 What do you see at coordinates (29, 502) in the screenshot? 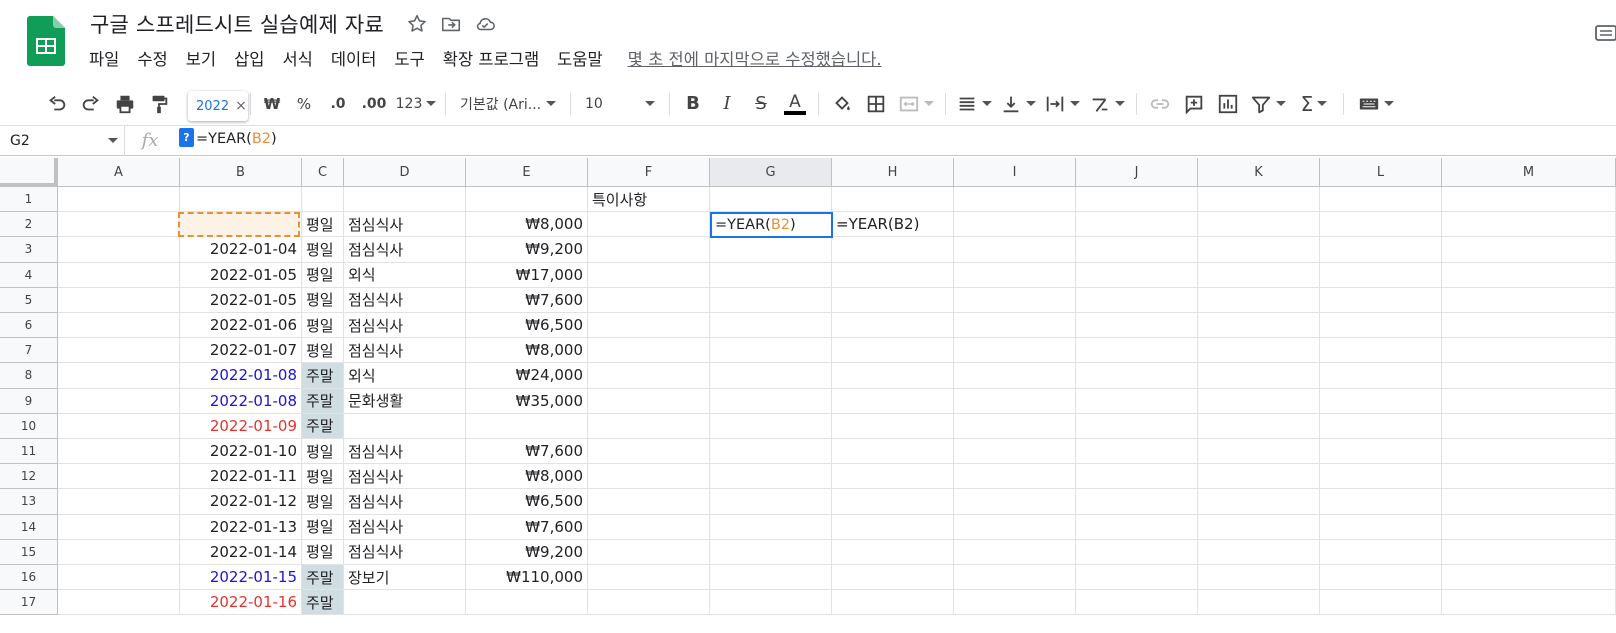
I see `row-header: 13` at bounding box center [29, 502].